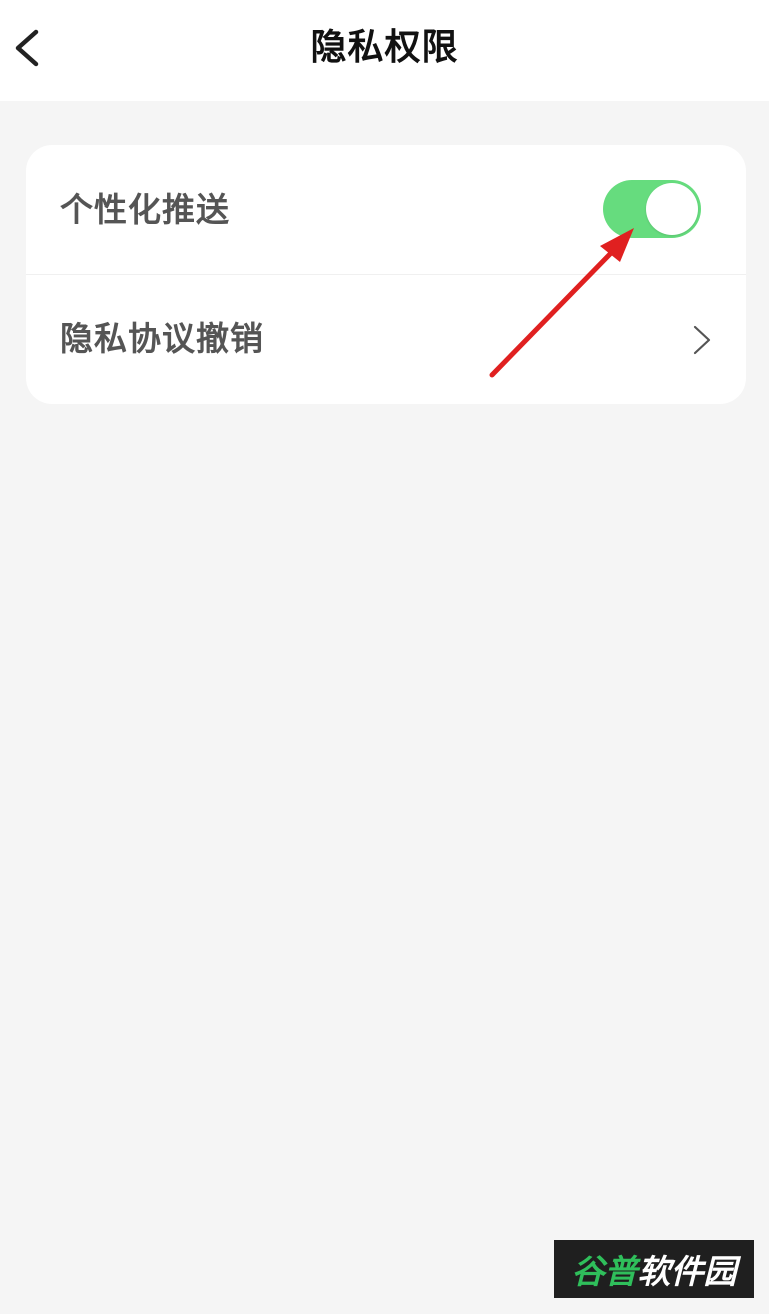 This screenshot has width=769, height=1314. Describe the element at coordinates (162, 338) in the screenshot. I see `privacy-revoke-label: 隐私协议撤销` at that location.